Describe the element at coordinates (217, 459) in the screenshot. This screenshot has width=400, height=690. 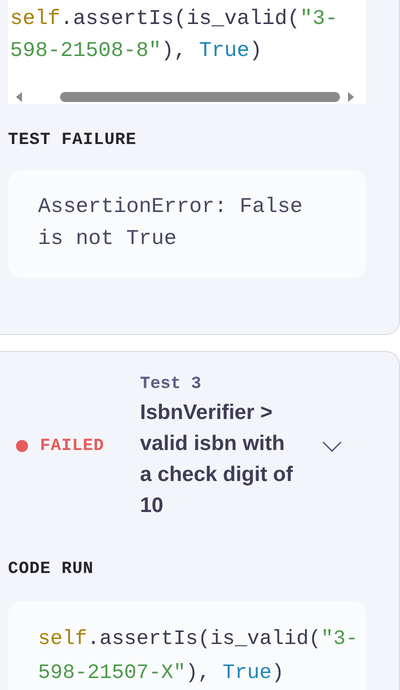
I see `test-title: IsbnVerifier > valid isbn with a check digit of 10` at that location.